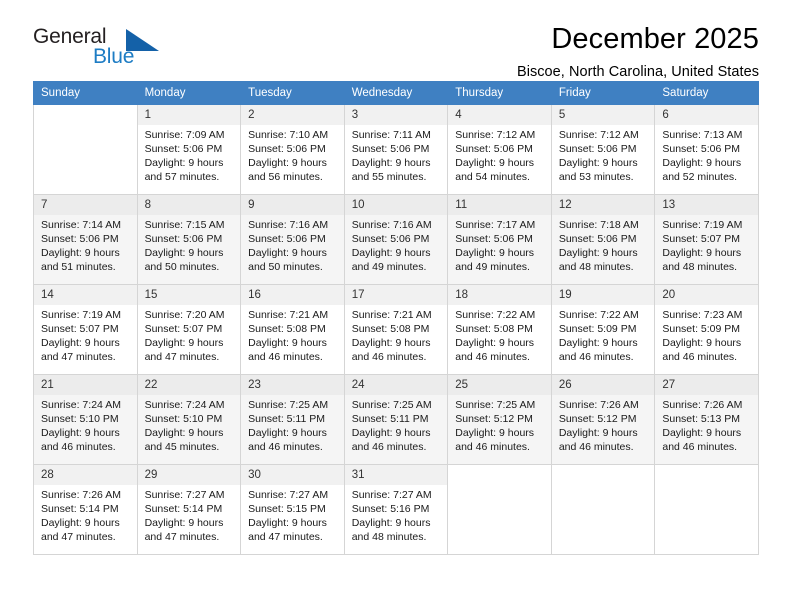  What do you see at coordinates (85, 126) in the screenshot?
I see `day-details` at bounding box center [85, 126].